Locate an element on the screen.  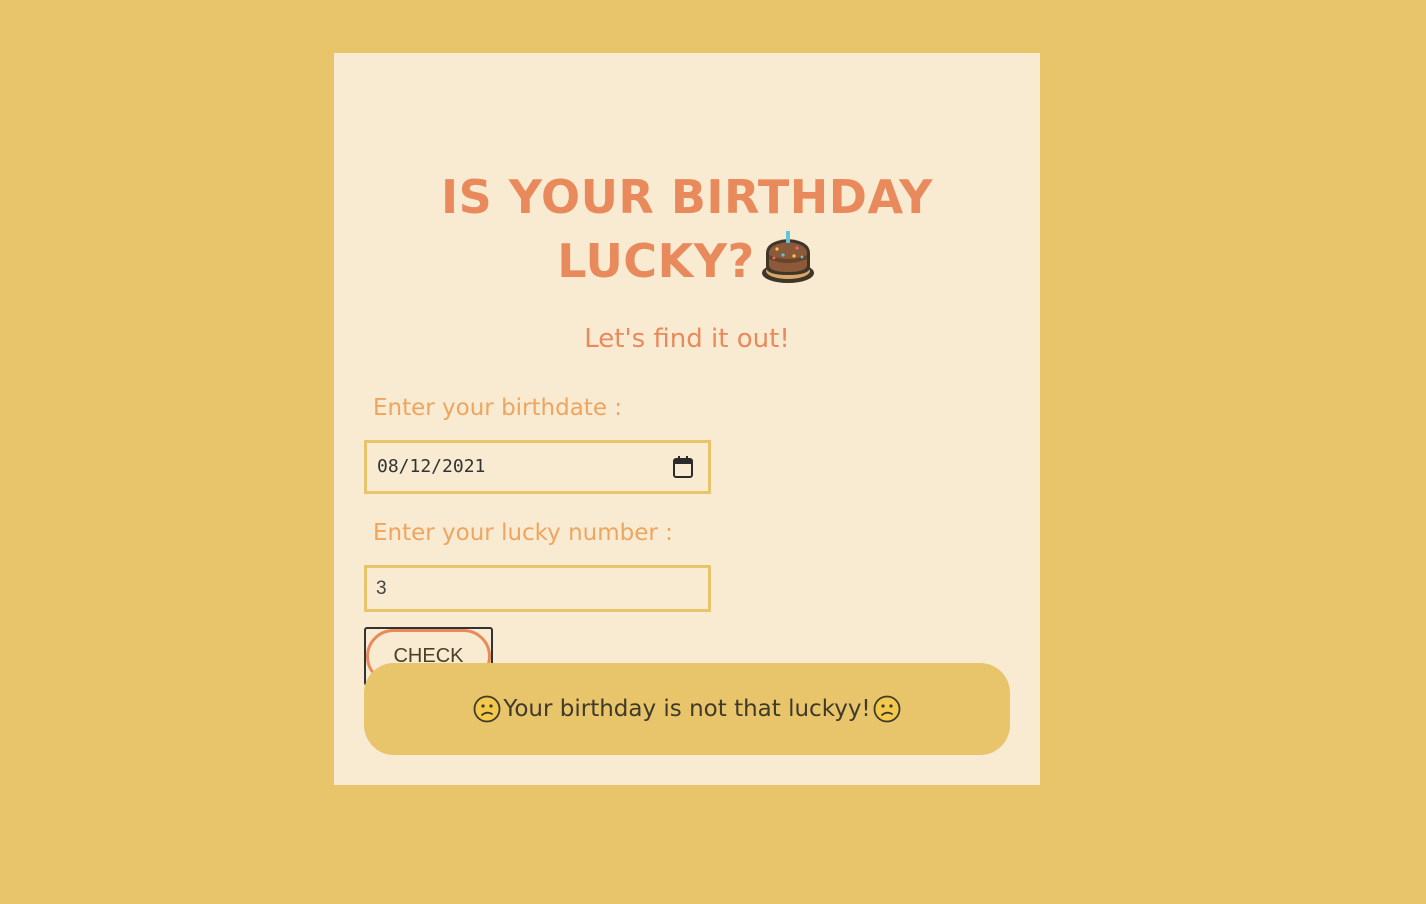
lucky-number-label: Enter your lucky number : is located at coordinates (523, 533).